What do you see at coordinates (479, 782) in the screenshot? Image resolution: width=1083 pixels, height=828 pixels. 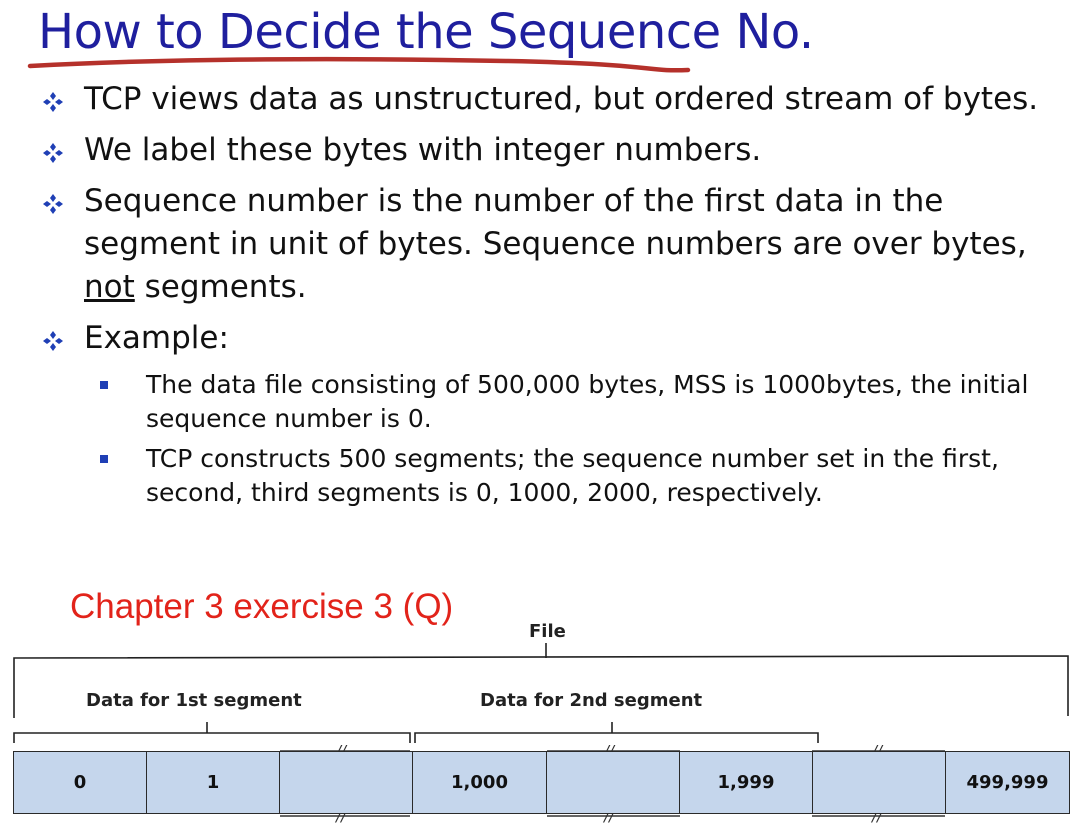 I see `byte-cell: 1,000` at bounding box center [479, 782].